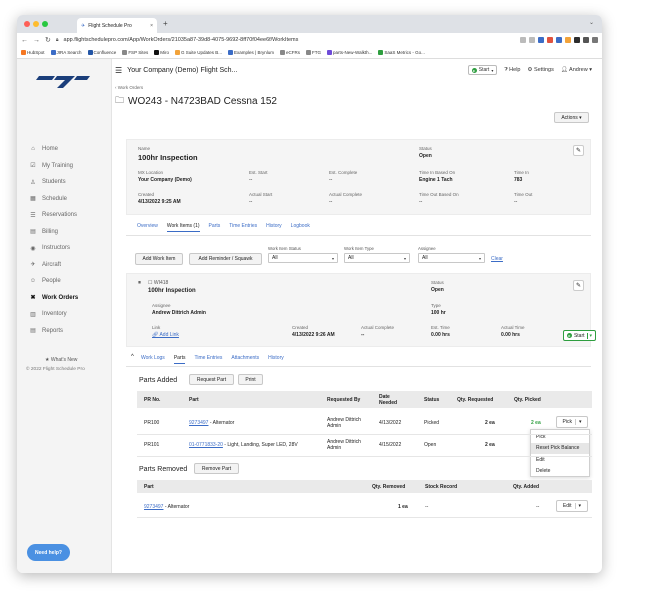 This screenshot has height=603, width=656. I want to click on dropdown-item-pick: Pick, so click(560, 436).